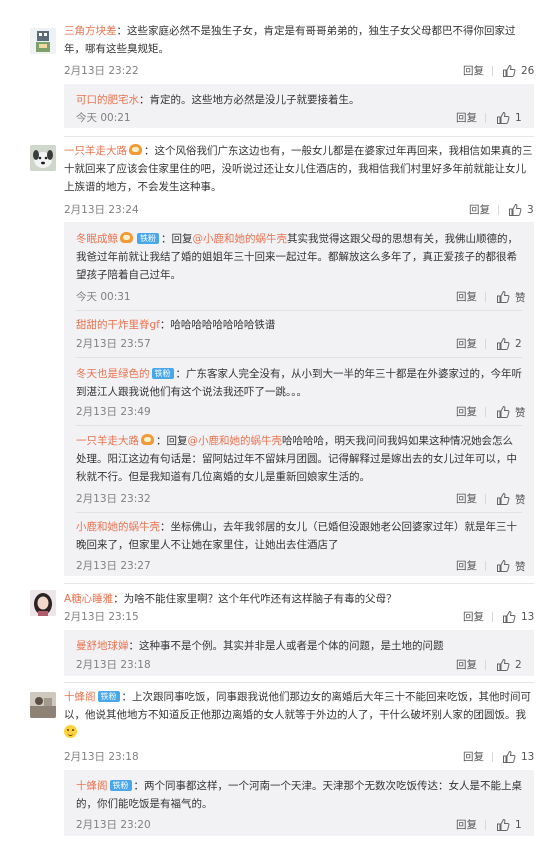  What do you see at coordinates (113, 499) in the screenshot?
I see `timestamp: 2月13日 23:32` at bounding box center [113, 499].